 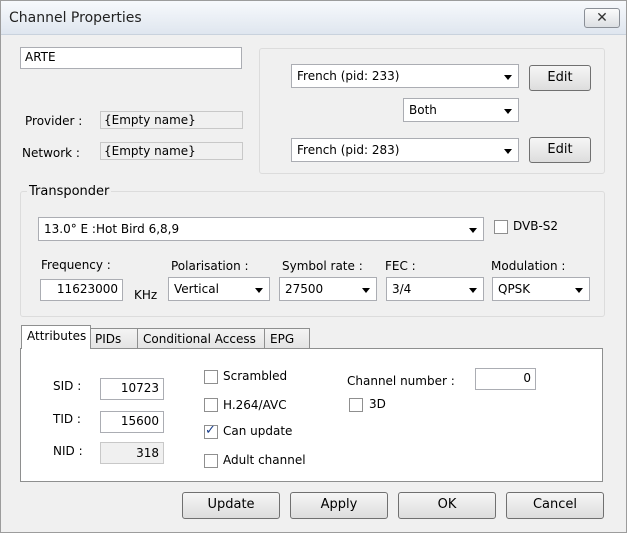 What do you see at coordinates (81, 290) in the screenshot?
I see `frequency-input: 11623000` at bounding box center [81, 290].